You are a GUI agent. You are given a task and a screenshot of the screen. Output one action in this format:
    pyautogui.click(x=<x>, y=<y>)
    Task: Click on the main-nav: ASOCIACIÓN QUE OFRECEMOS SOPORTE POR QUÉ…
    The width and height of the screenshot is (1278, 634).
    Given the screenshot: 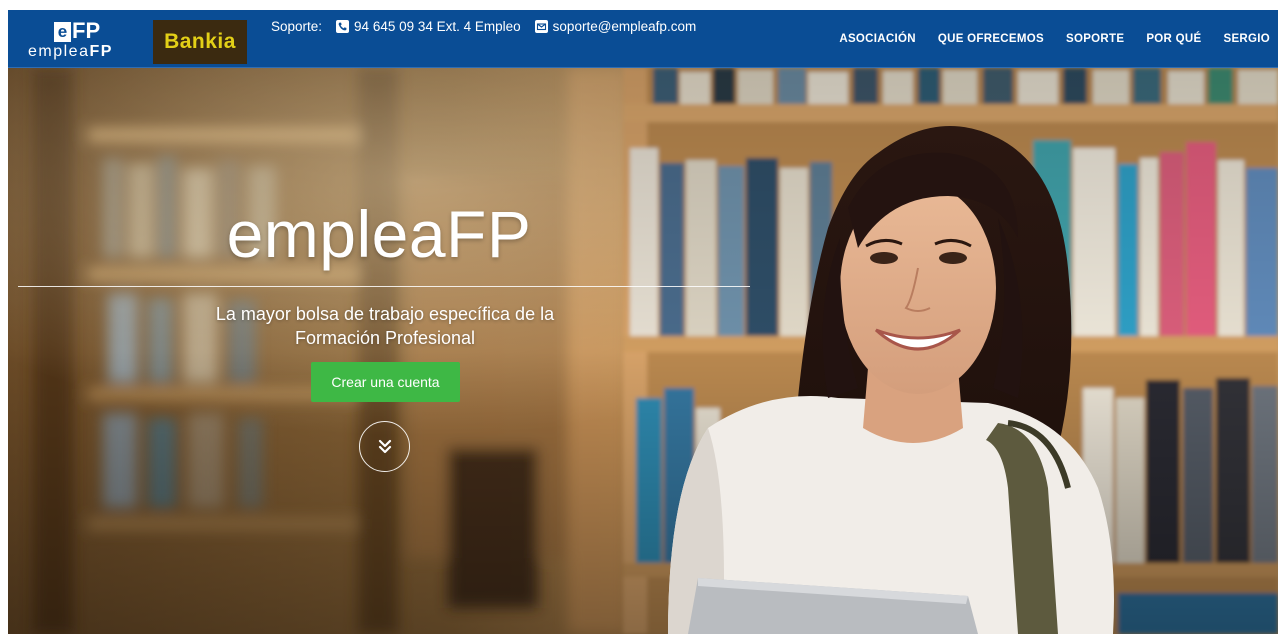 What is the action you would take?
    pyautogui.click(x=1058, y=39)
    